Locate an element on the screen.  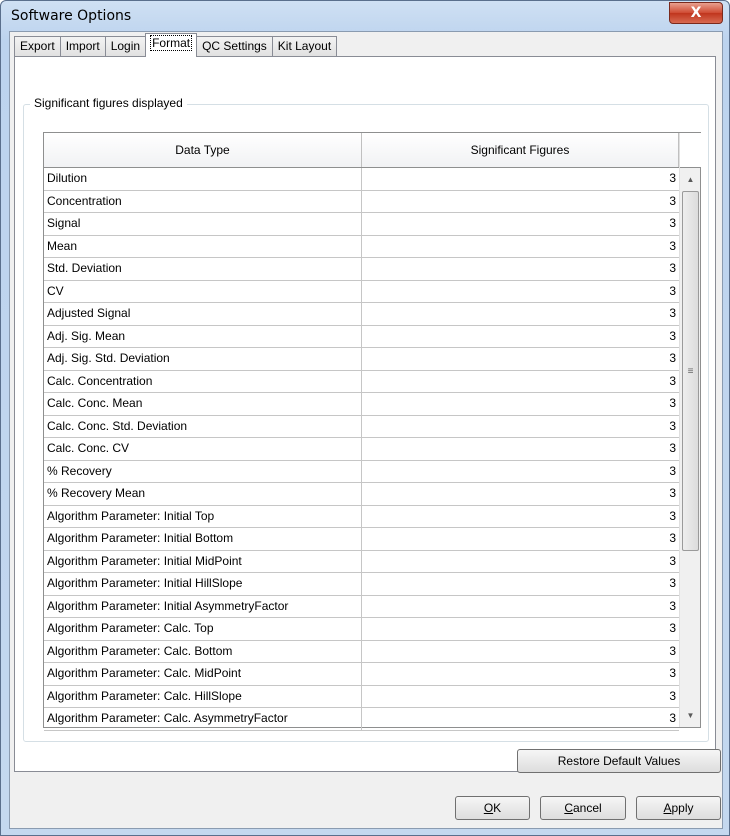
table-row: Concentration 3 is located at coordinates (361, 201).